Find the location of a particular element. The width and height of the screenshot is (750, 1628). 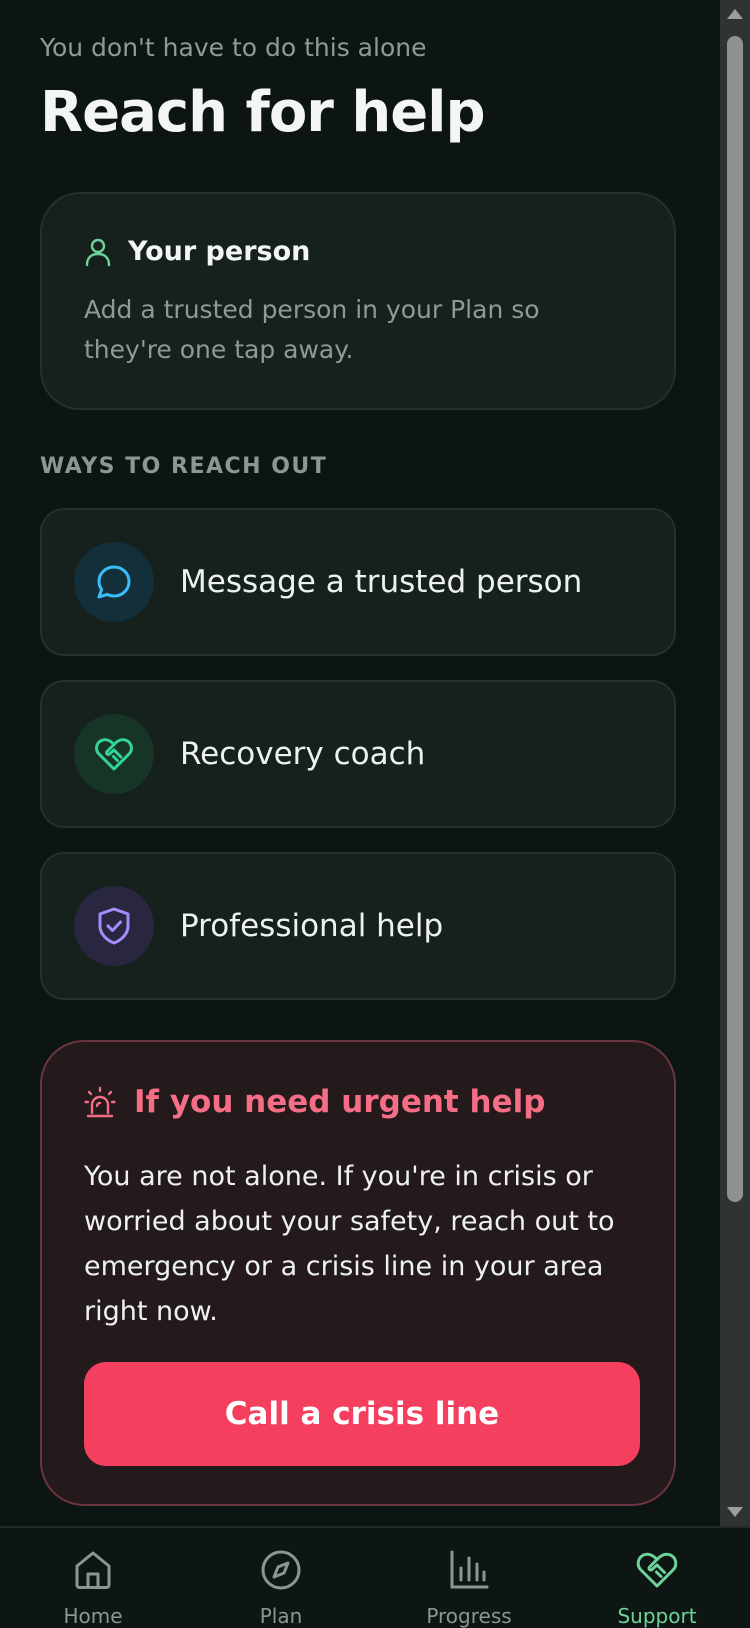

page-subtitle: You don't have to do this alone is located at coordinates (233, 47).